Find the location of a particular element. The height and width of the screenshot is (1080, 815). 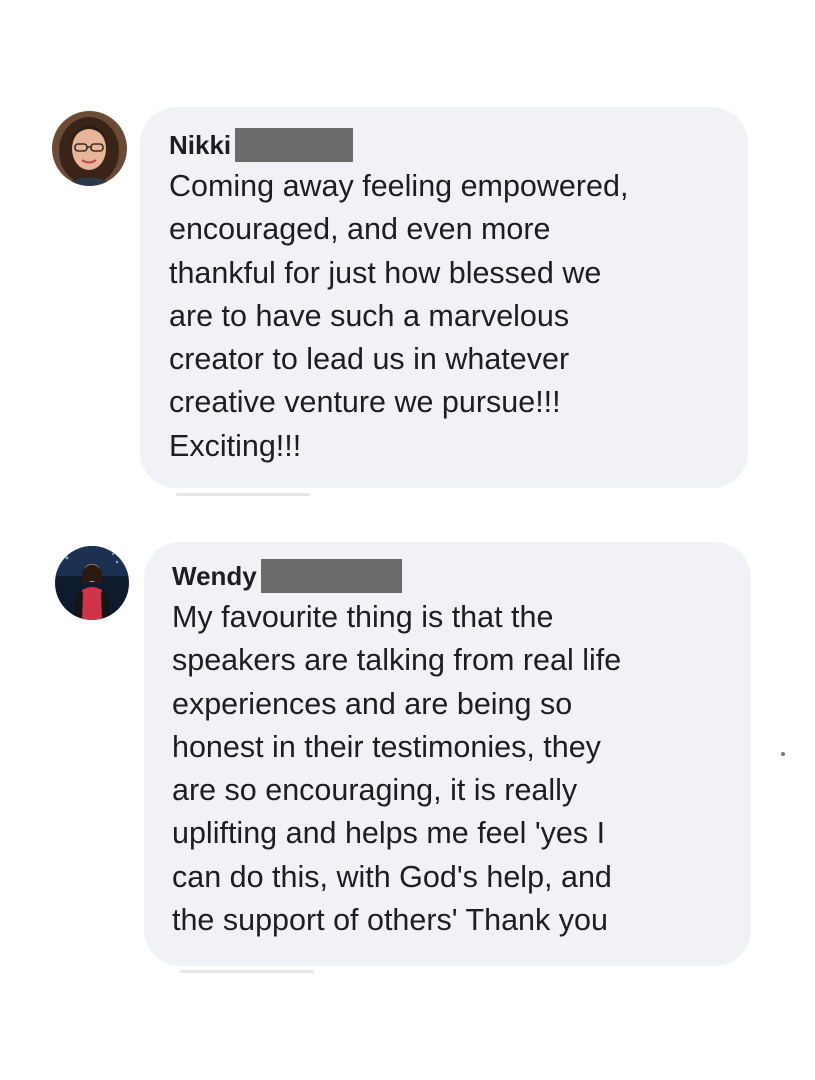

avatar-wendy is located at coordinates (92, 583).